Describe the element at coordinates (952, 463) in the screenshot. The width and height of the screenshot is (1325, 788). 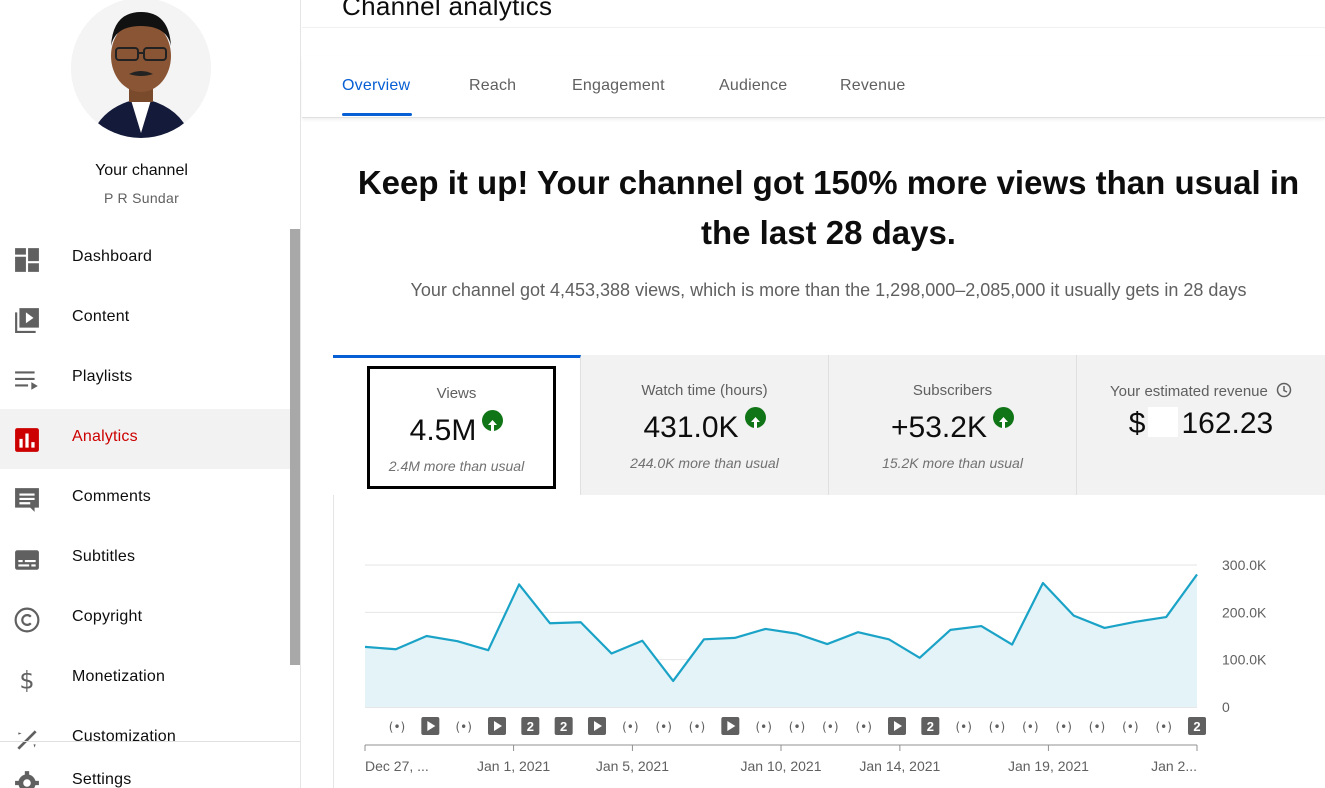
I see `metric-comparison: 15.2K more than usual` at that location.